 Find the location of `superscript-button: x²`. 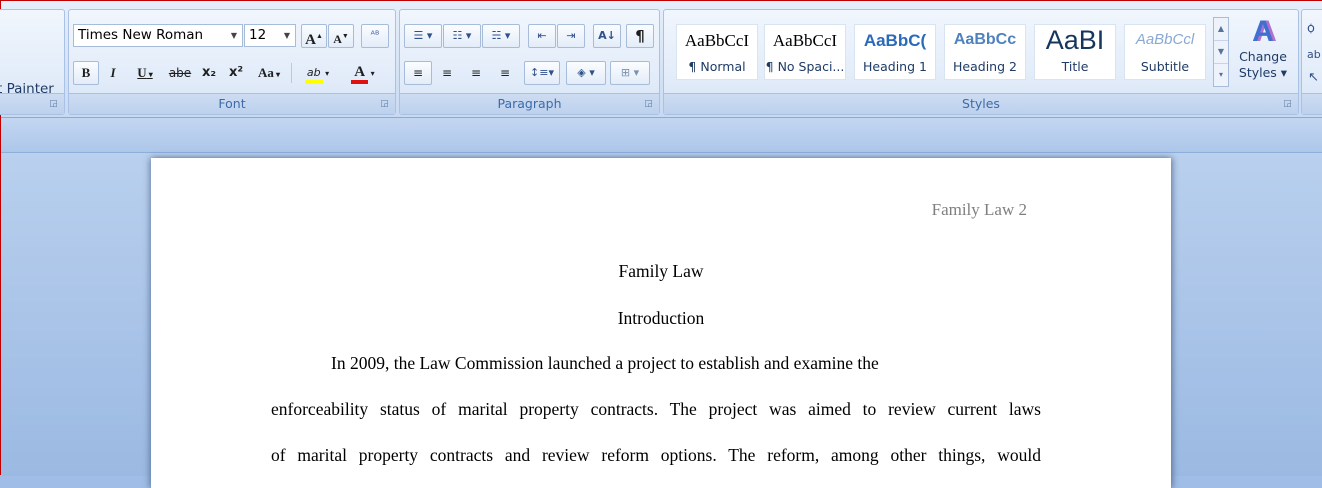

superscript-button: x² is located at coordinates (236, 73).